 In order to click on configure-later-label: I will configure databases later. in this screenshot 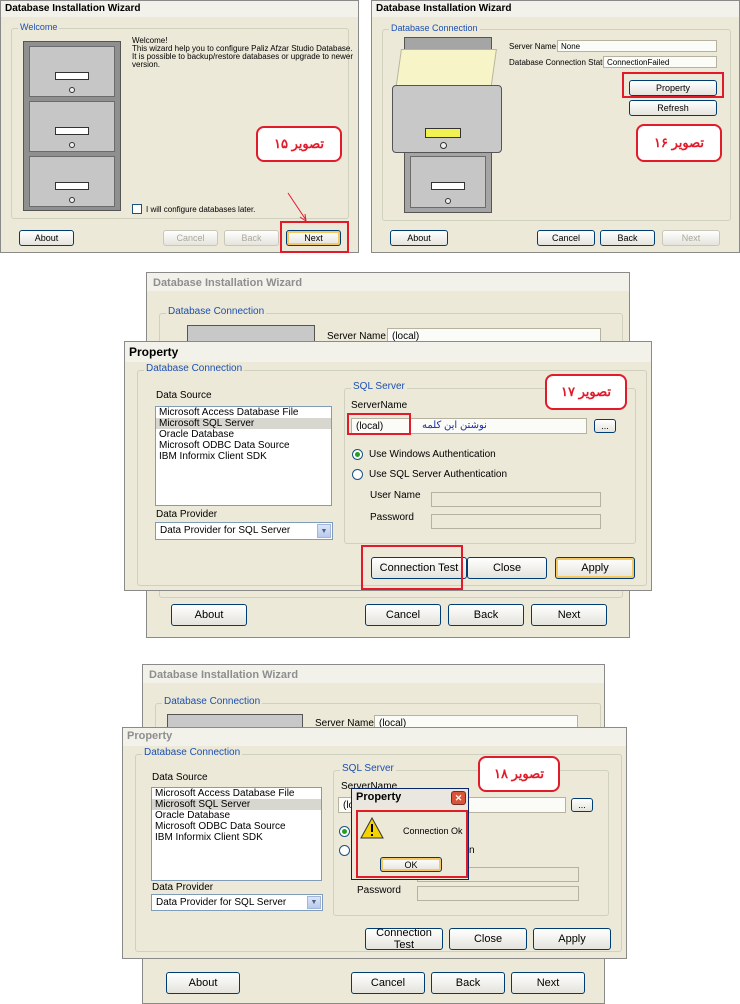, I will do `click(201, 209)`.